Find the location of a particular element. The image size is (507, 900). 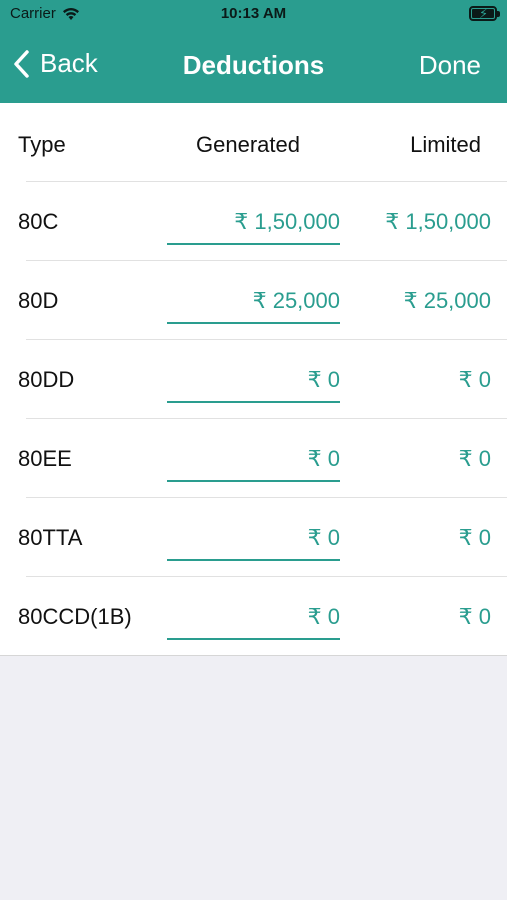

row-type: 80EE is located at coordinates (45, 458).